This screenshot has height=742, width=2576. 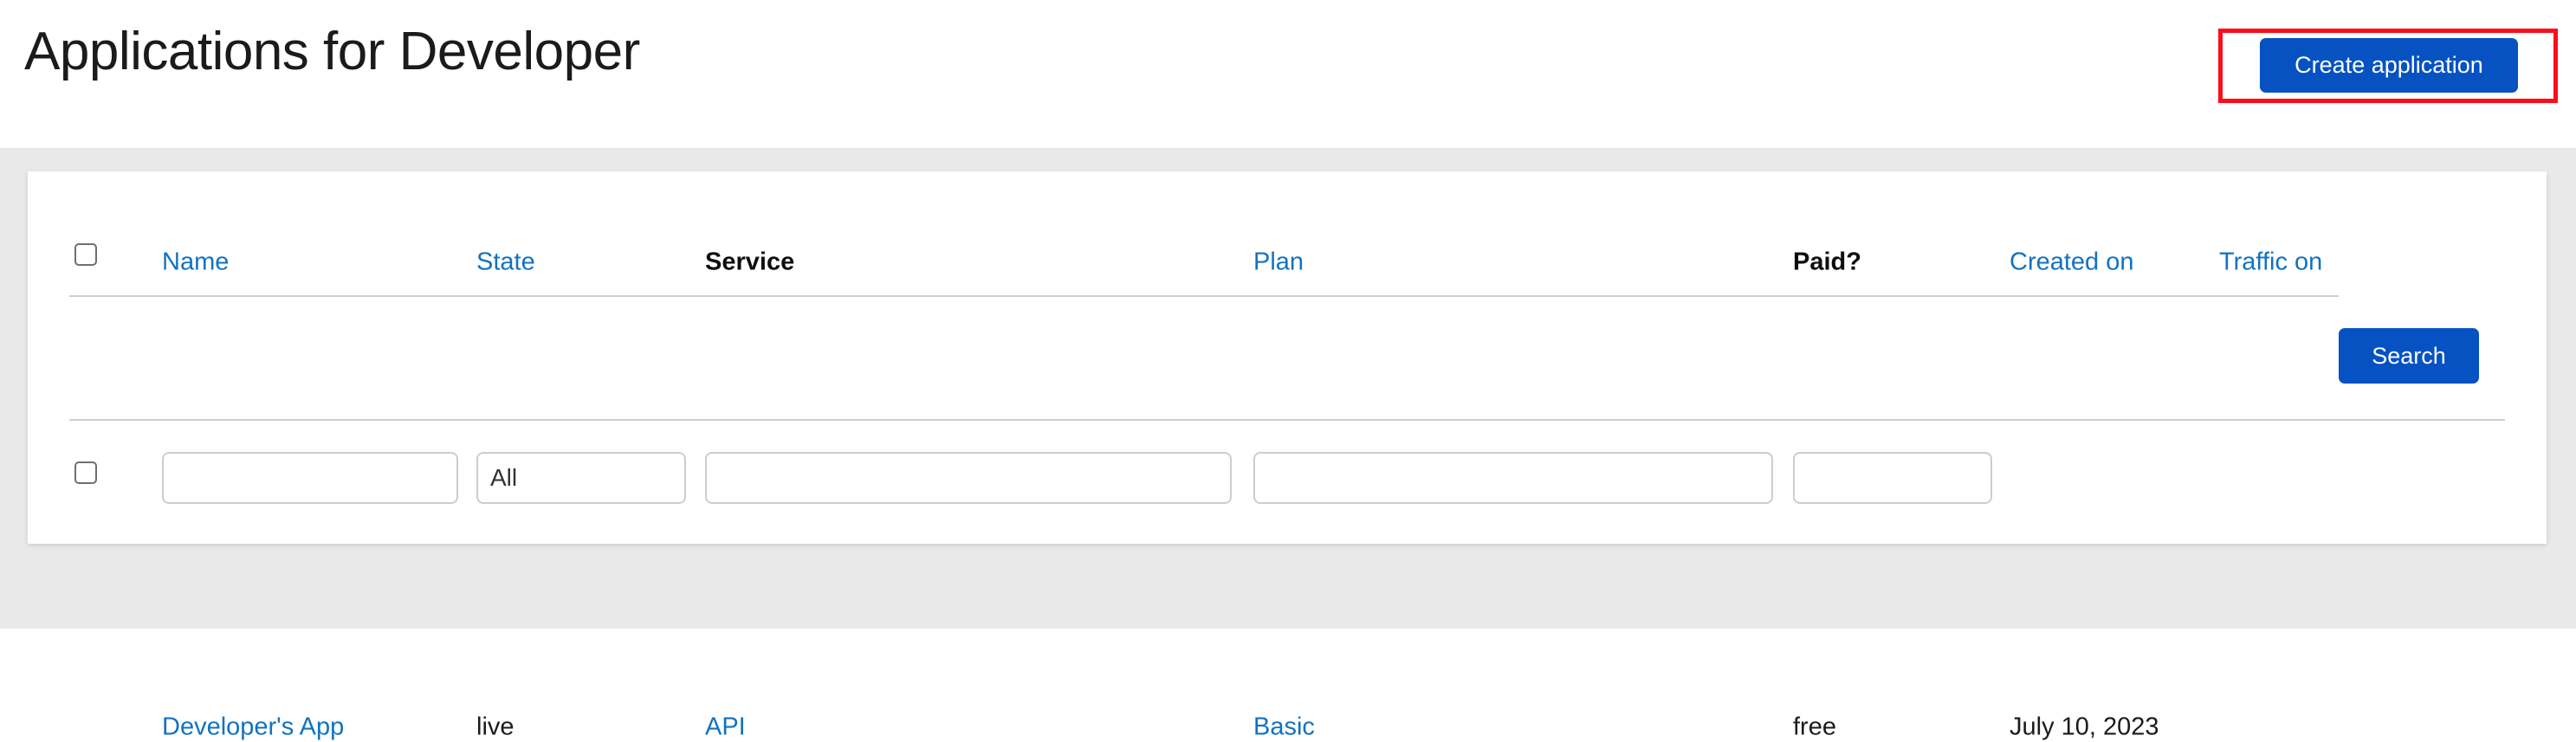 I want to click on column-header-state: State, so click(x=505, y=262).